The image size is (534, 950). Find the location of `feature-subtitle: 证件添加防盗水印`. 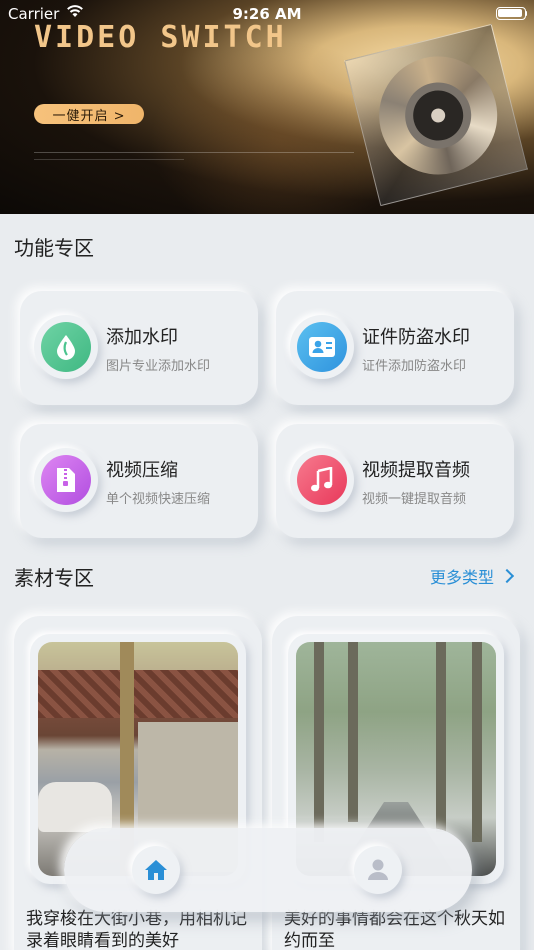

feature-subtitle: 证件添加防盗水印 is located at coordinates (414, 366).